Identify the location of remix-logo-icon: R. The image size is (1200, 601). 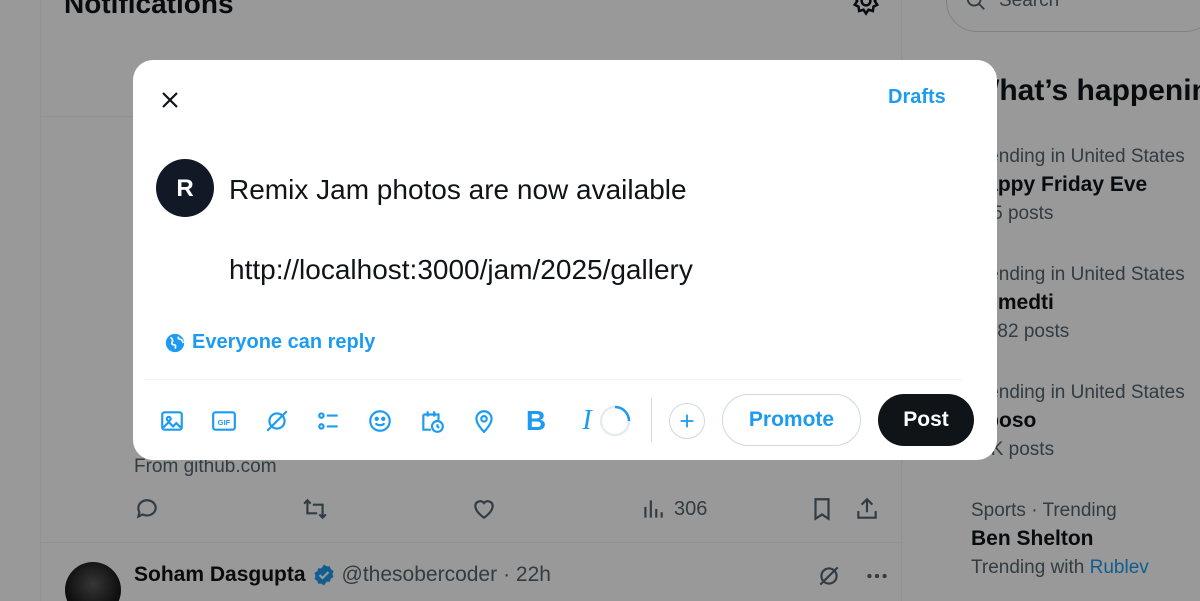
(184, 188).